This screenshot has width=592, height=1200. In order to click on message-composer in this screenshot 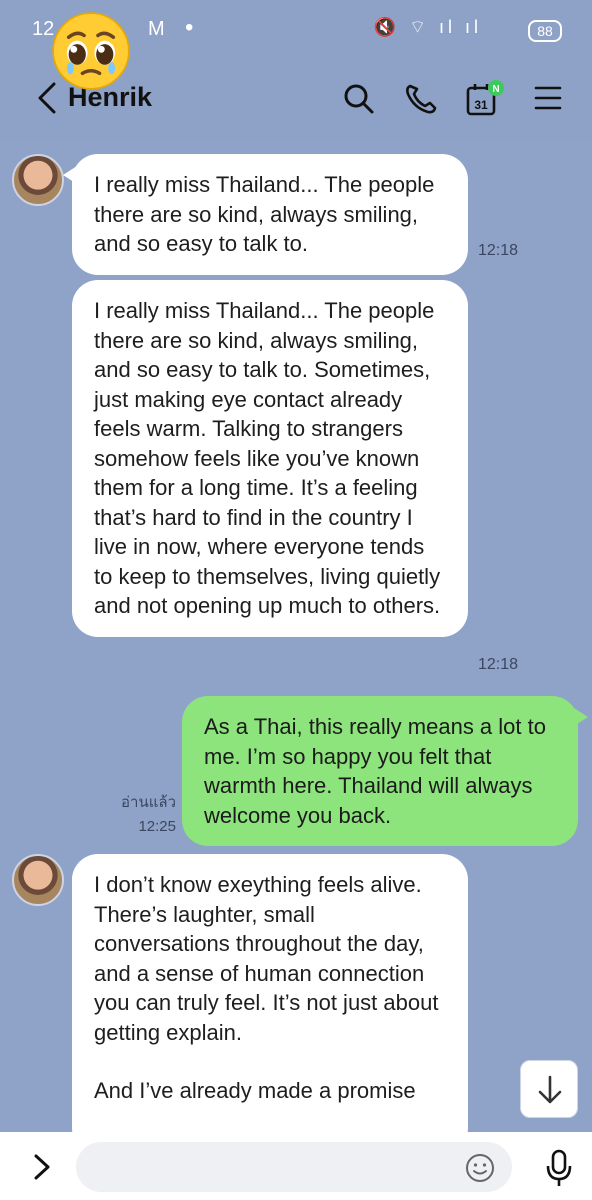, I will do `click(296, 1166)`.